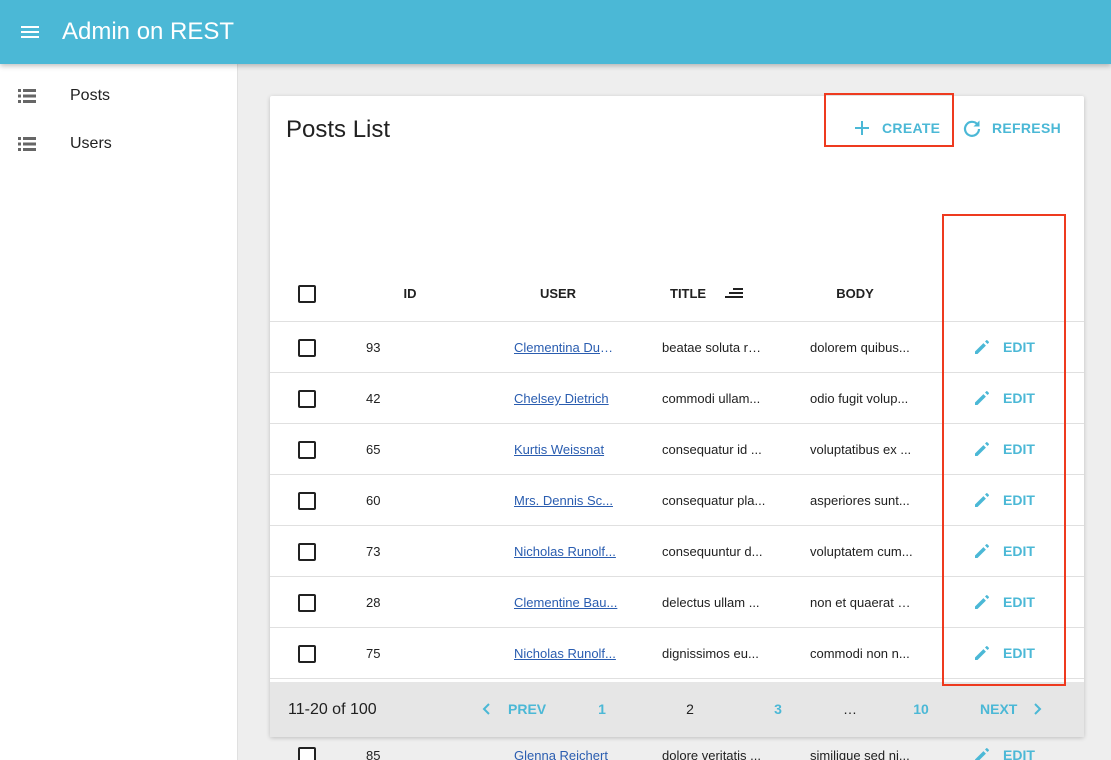 The height and width of the screenshot is (760, 1111). What do you see at coordinates (373, 754) in the screenshot?
I see `cell-id: 85` at bounding box center [373, 754].